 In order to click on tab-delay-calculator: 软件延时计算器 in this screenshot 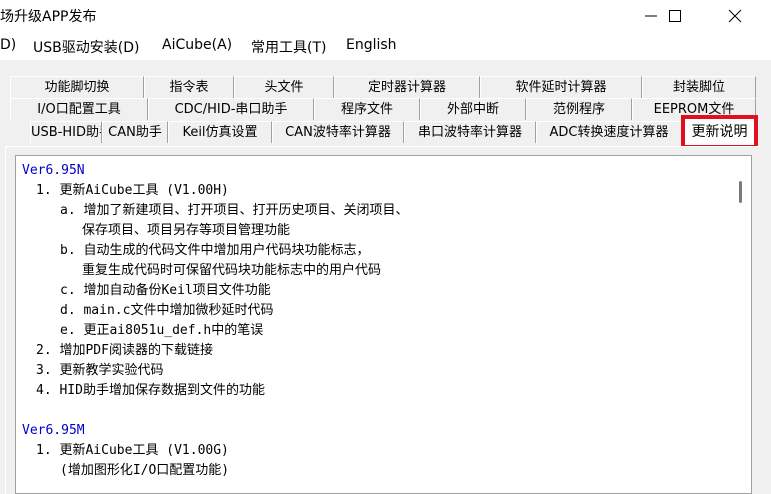, I will do `click(561, 87)`.